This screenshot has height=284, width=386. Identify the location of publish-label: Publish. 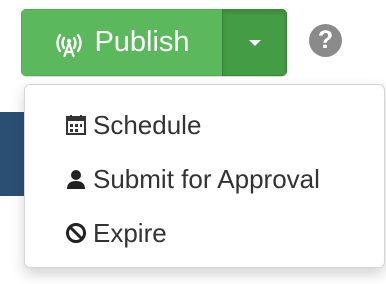
(142, 42).